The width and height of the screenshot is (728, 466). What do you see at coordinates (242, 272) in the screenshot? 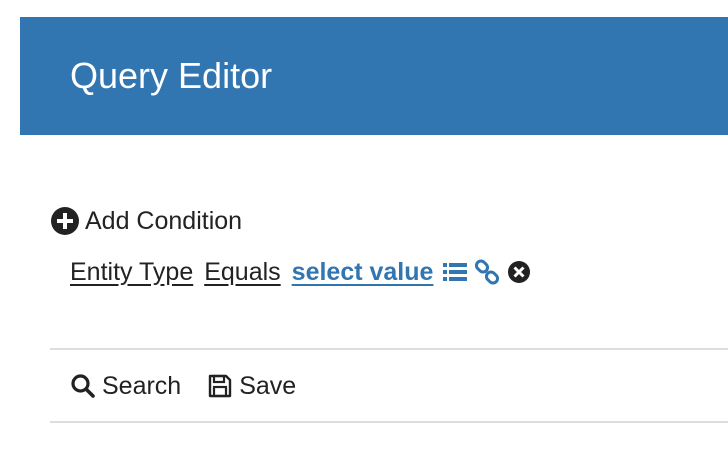
I see `condition-operator-link: Equals` at bounding box center [242, 272].